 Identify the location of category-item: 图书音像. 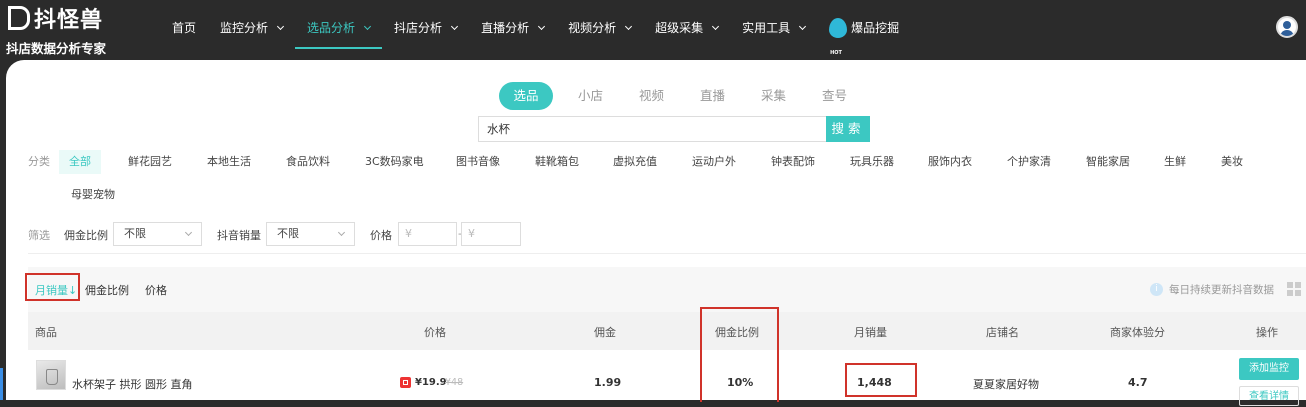
(478, 162).